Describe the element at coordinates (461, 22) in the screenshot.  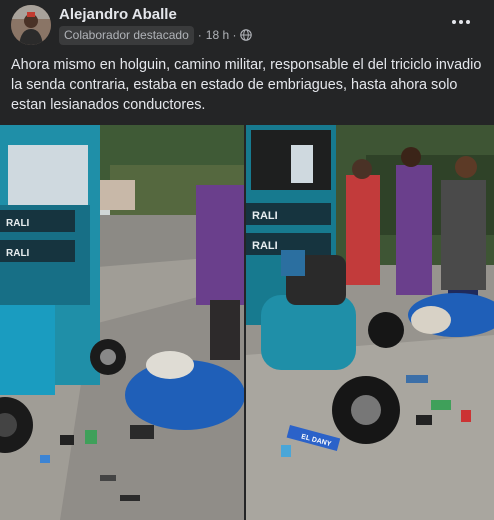
I see `more-options-icon` at that location.